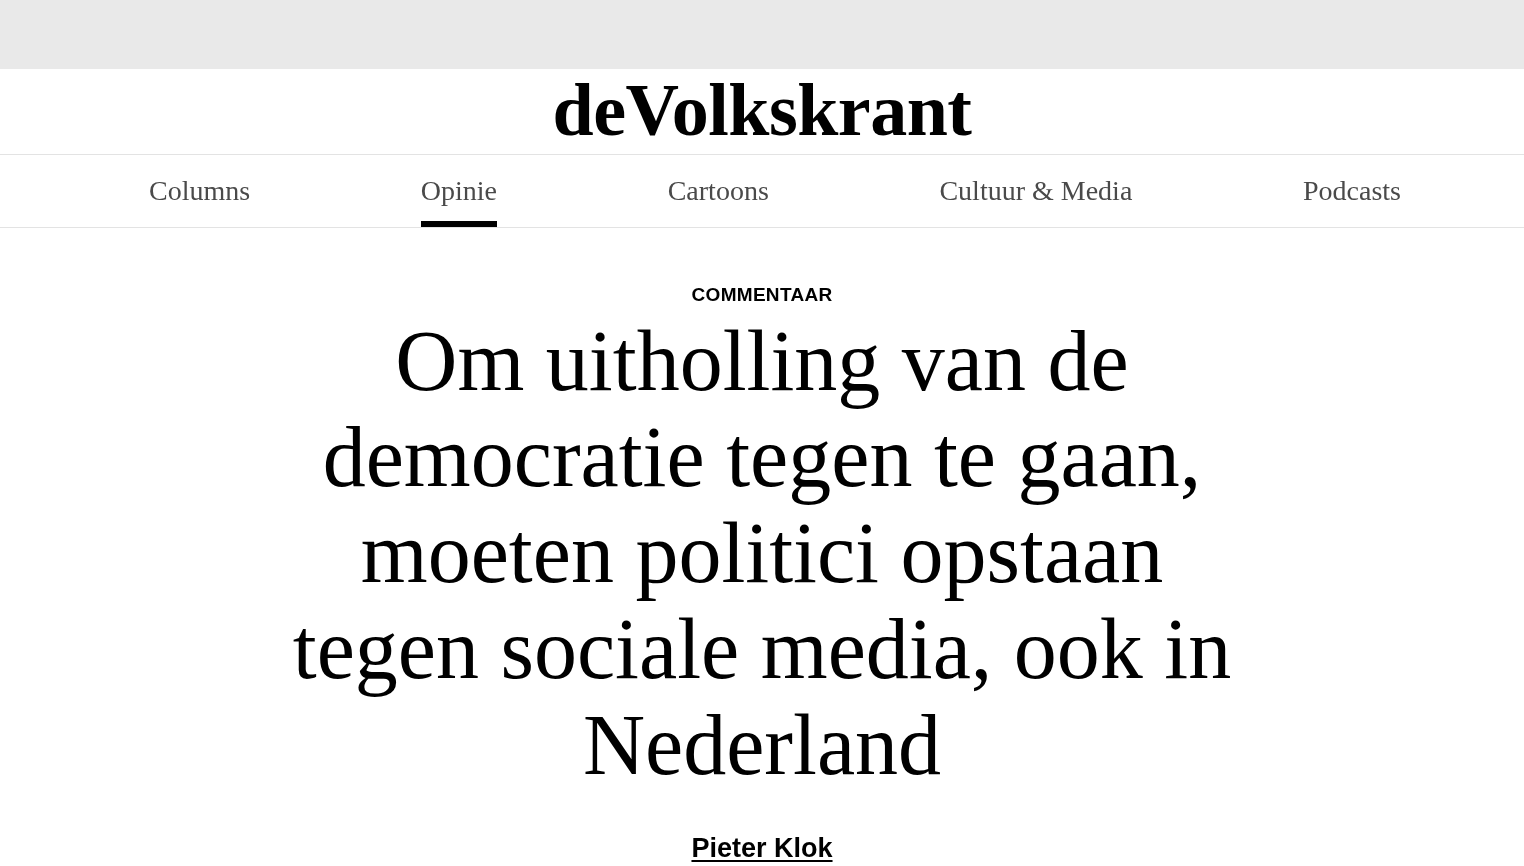 The height and width of the screenshot is (866, 1524). I want to click on nav-tab: Opinie, so click(458, 191).